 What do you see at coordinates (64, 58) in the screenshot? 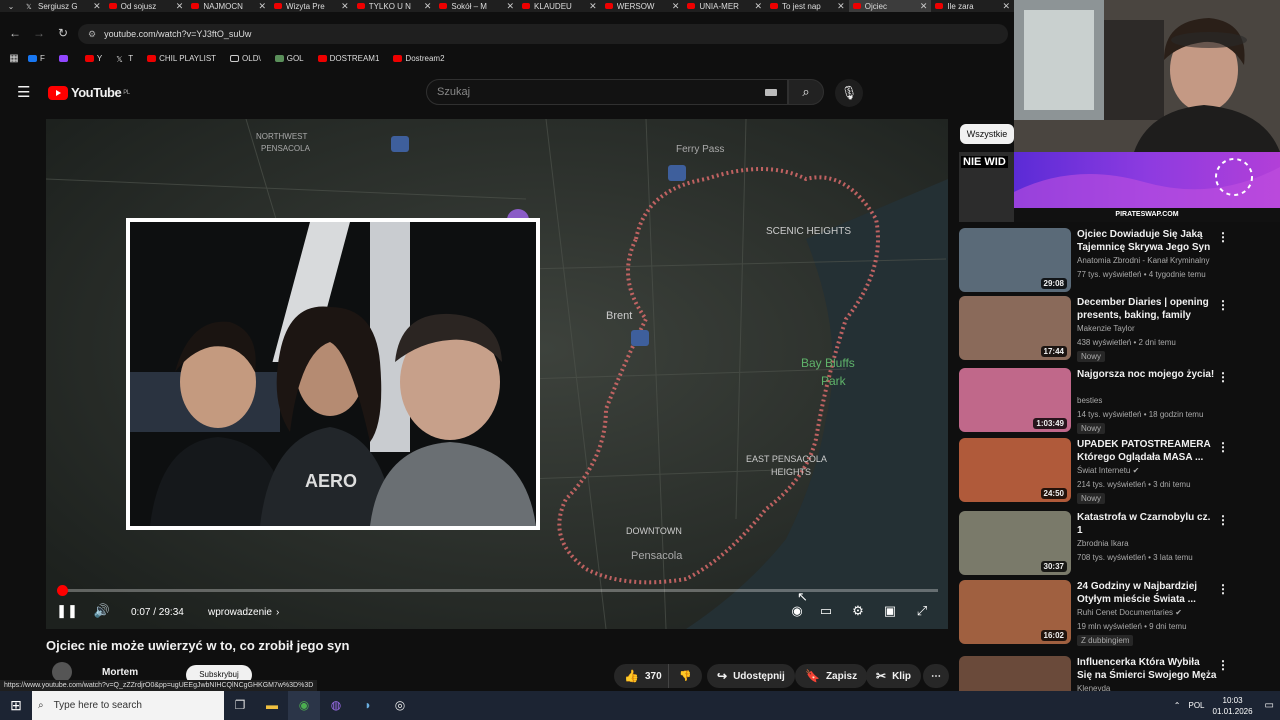
I see `bookmark-item` at bounding box center [64, 58].